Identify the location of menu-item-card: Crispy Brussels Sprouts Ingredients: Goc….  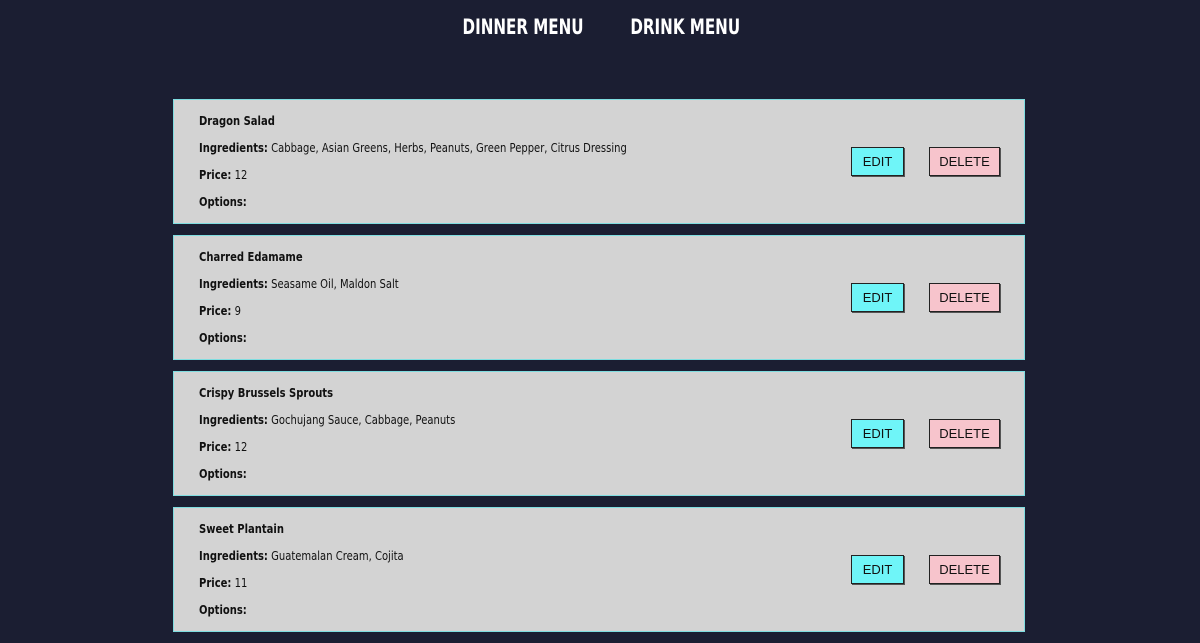
(599, 433).